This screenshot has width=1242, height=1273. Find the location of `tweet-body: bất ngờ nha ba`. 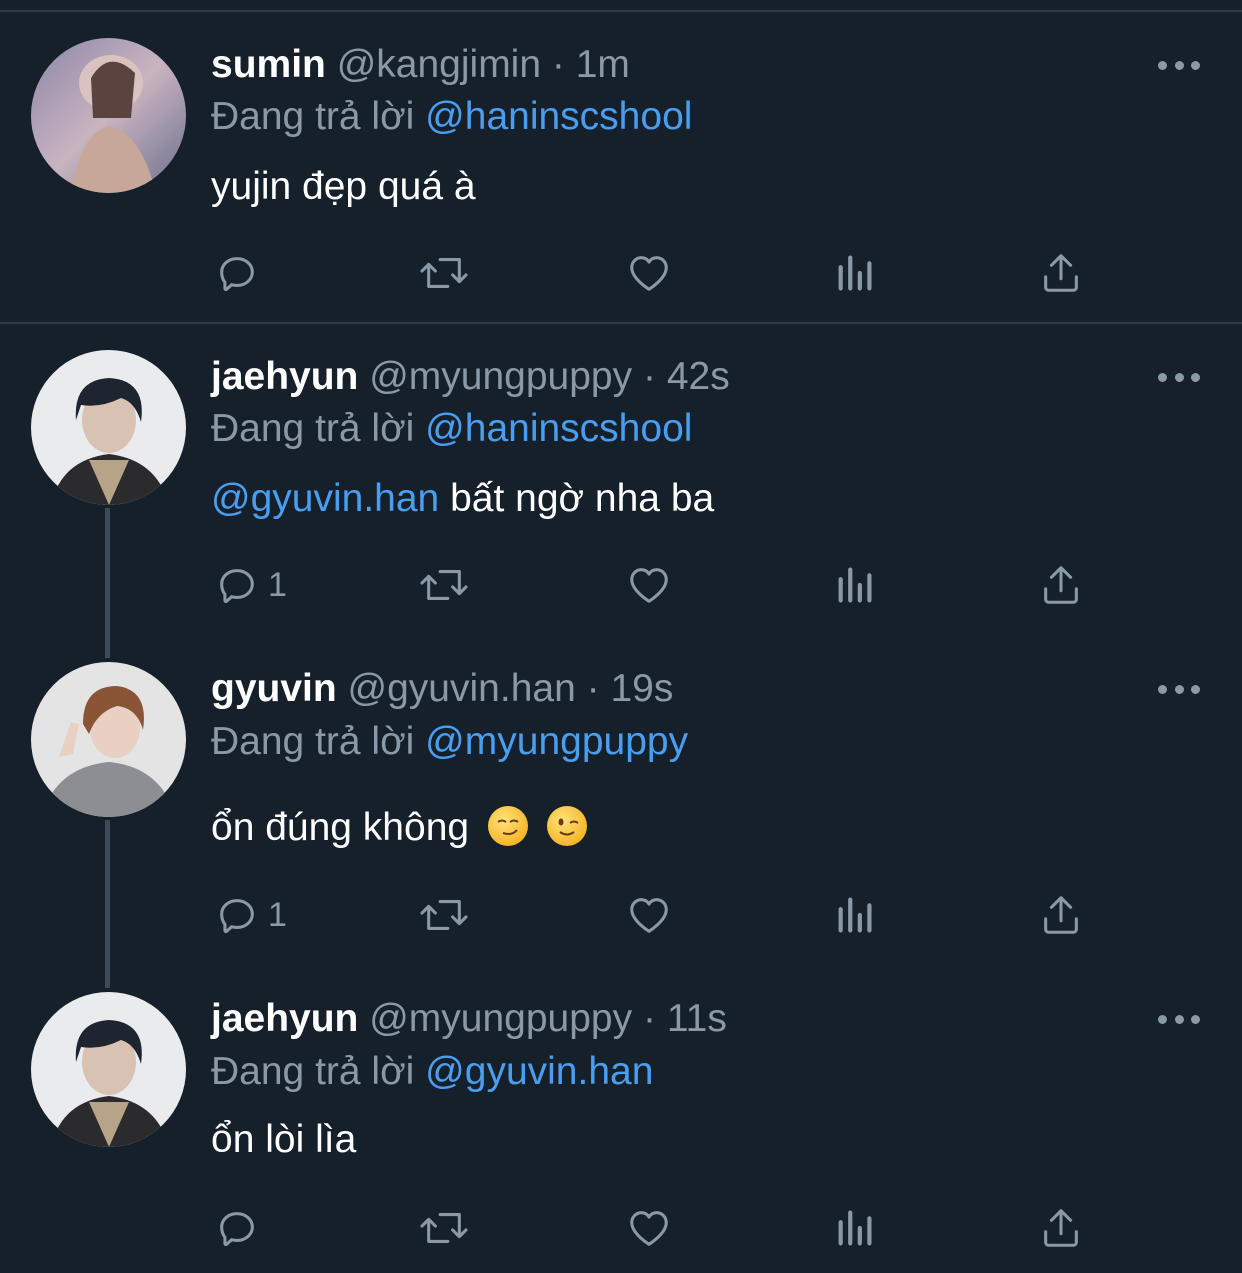

tweet-body: bất ngờ nha ba is located at coordinates (582, 498).